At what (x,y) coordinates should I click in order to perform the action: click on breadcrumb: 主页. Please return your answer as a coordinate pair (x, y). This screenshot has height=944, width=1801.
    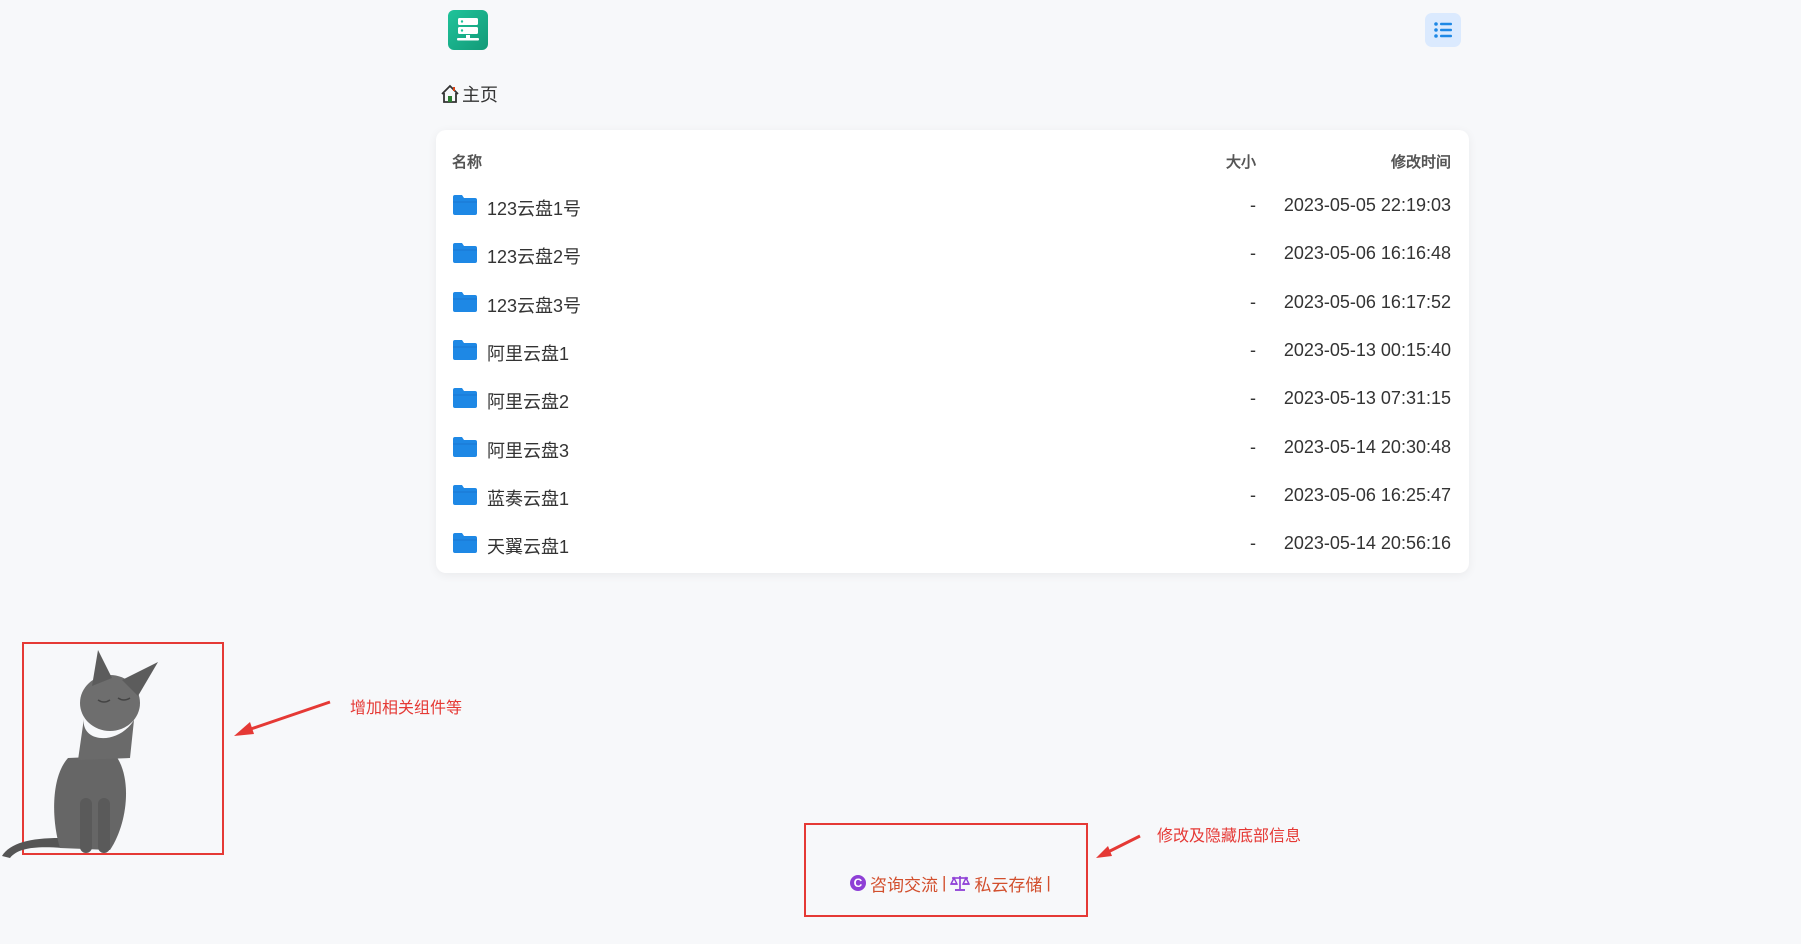
    Looking at the image, I should click on (469, 94).